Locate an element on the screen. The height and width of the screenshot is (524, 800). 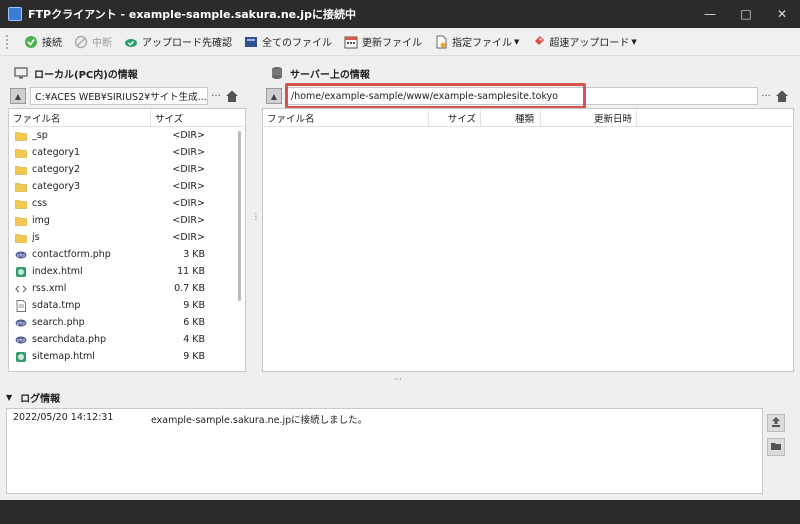
local-file-row: js <DIR> is located at coordinates (127, 237).